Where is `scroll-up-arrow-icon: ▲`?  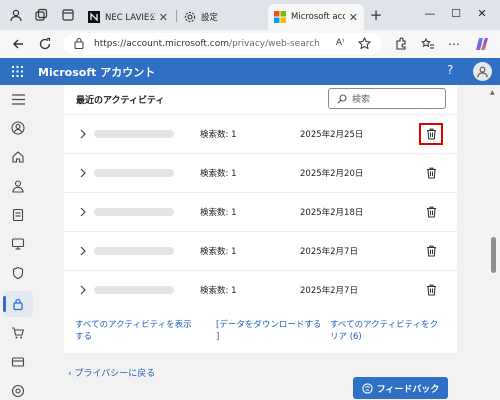
scroll-up-arrow-icon: ▲ is located at coordinates (492, 92).